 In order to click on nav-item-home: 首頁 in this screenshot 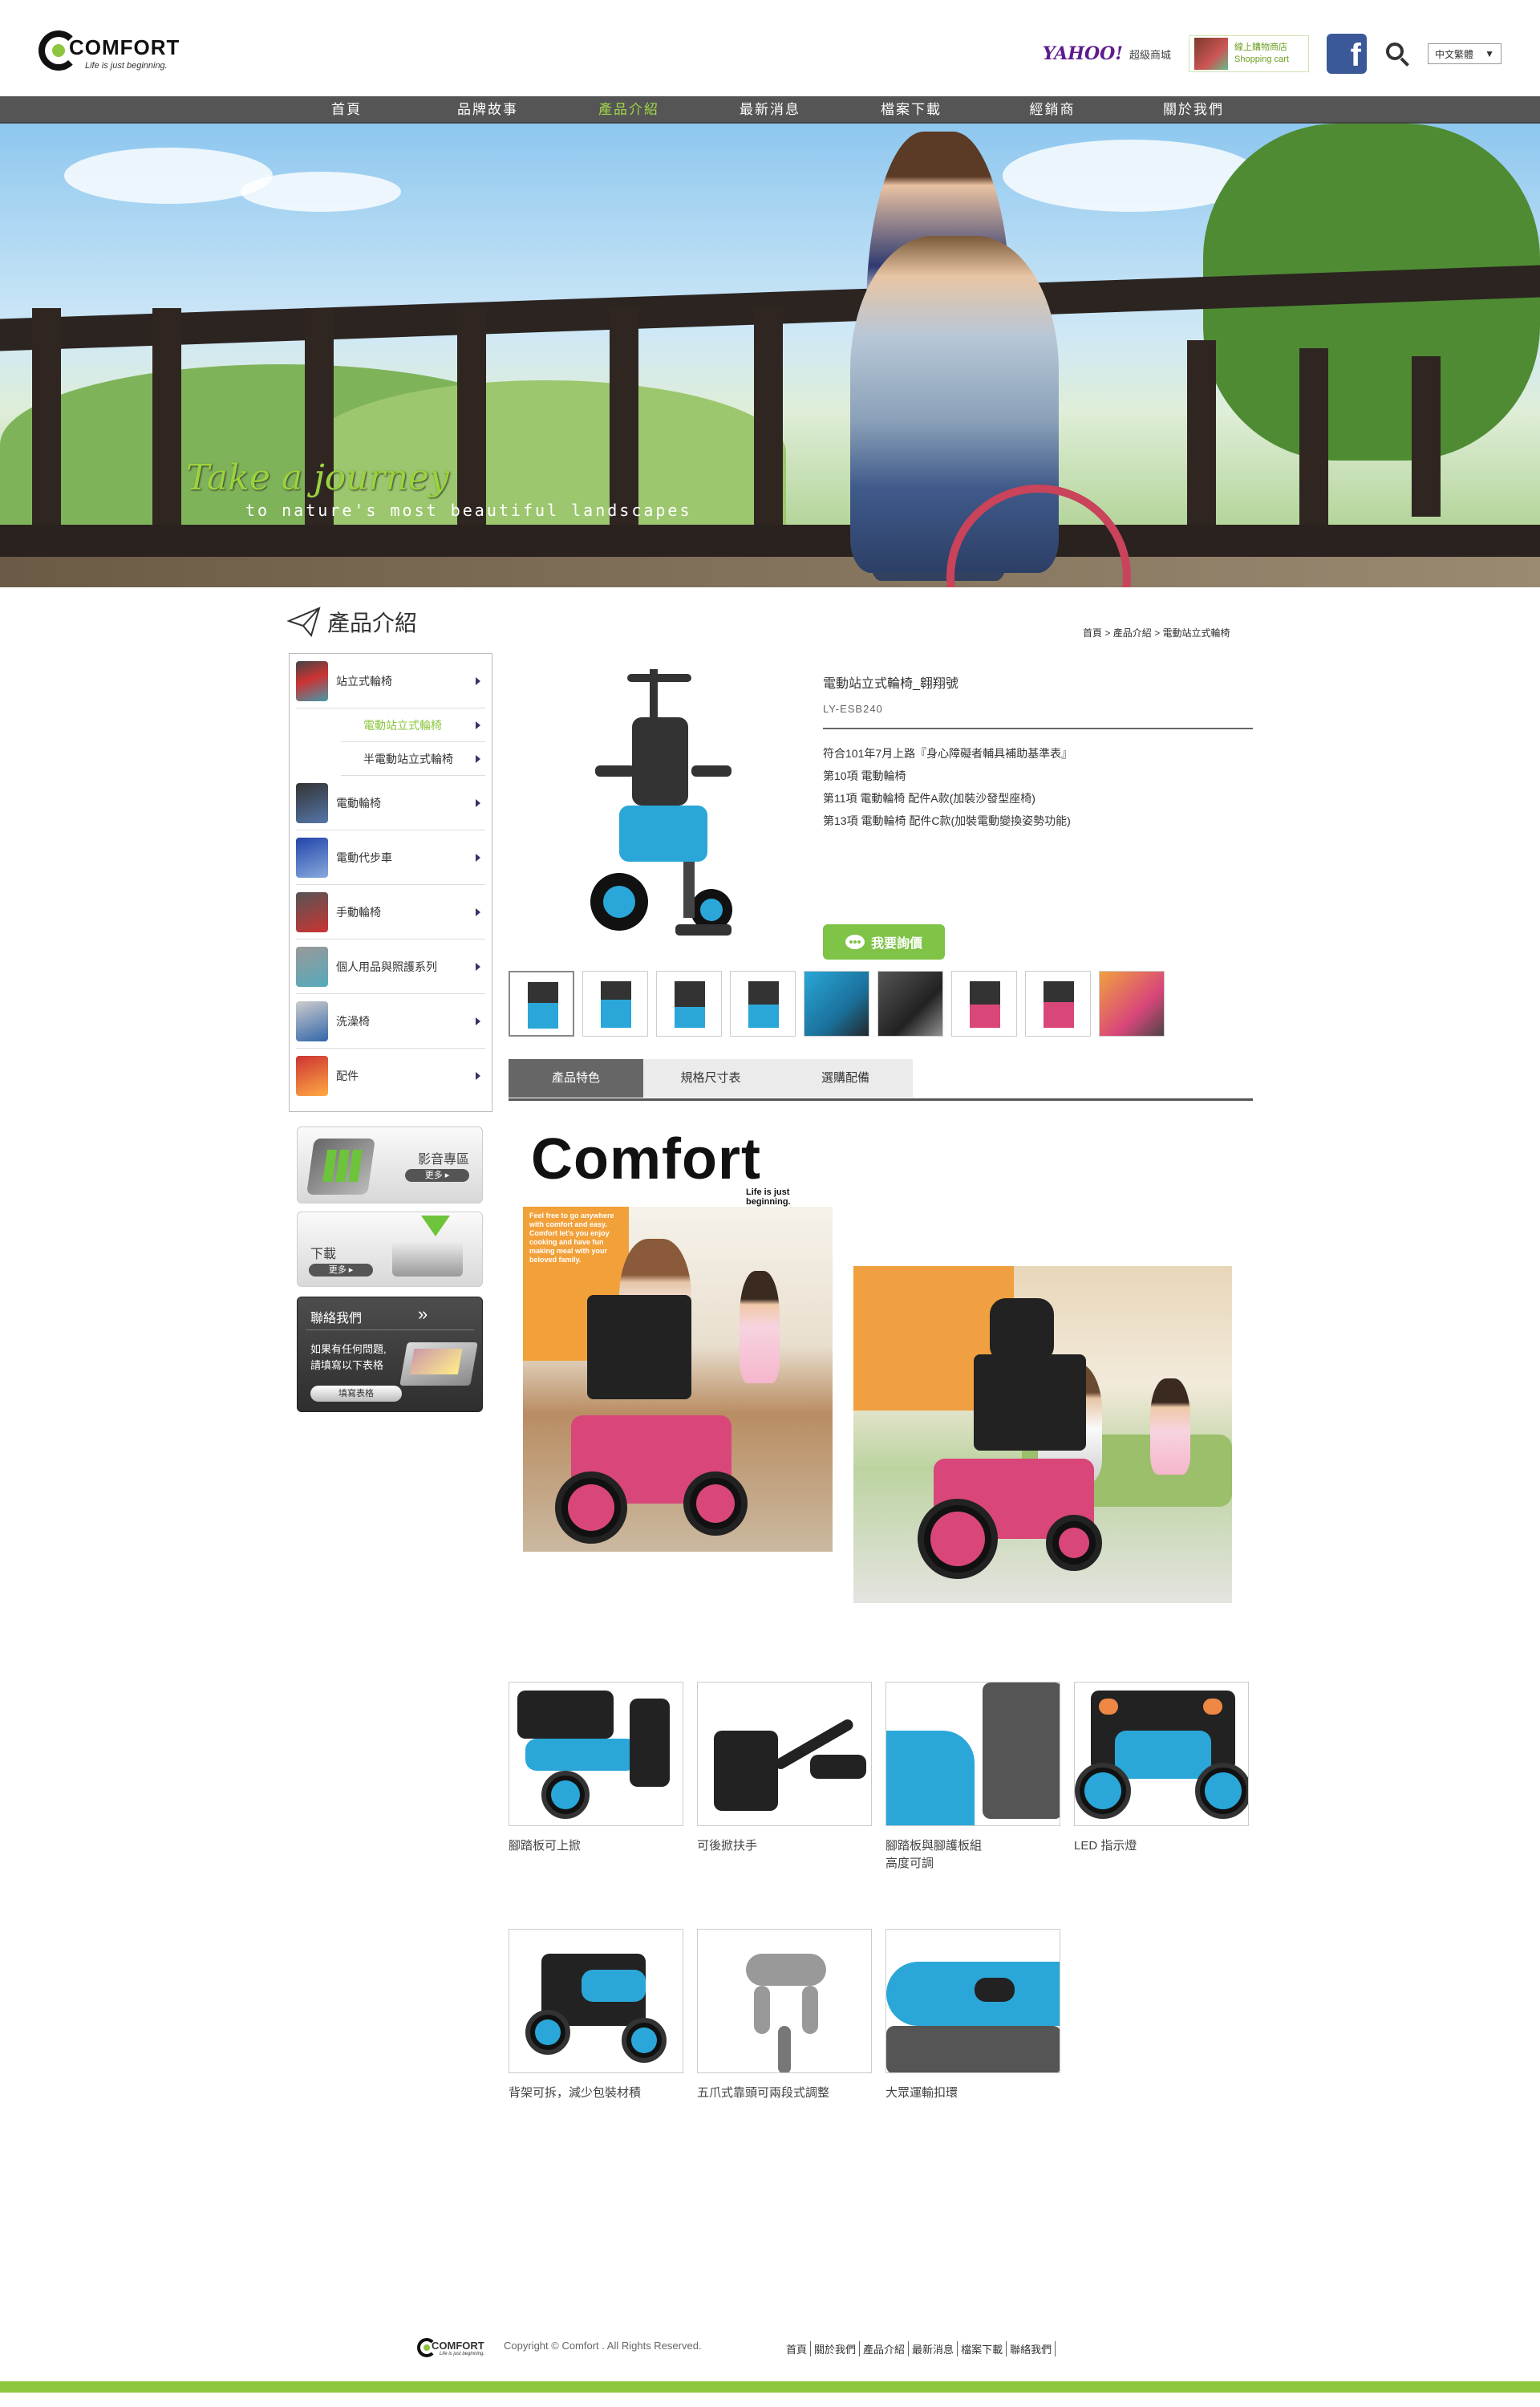, I will do `click(346, 109)`.